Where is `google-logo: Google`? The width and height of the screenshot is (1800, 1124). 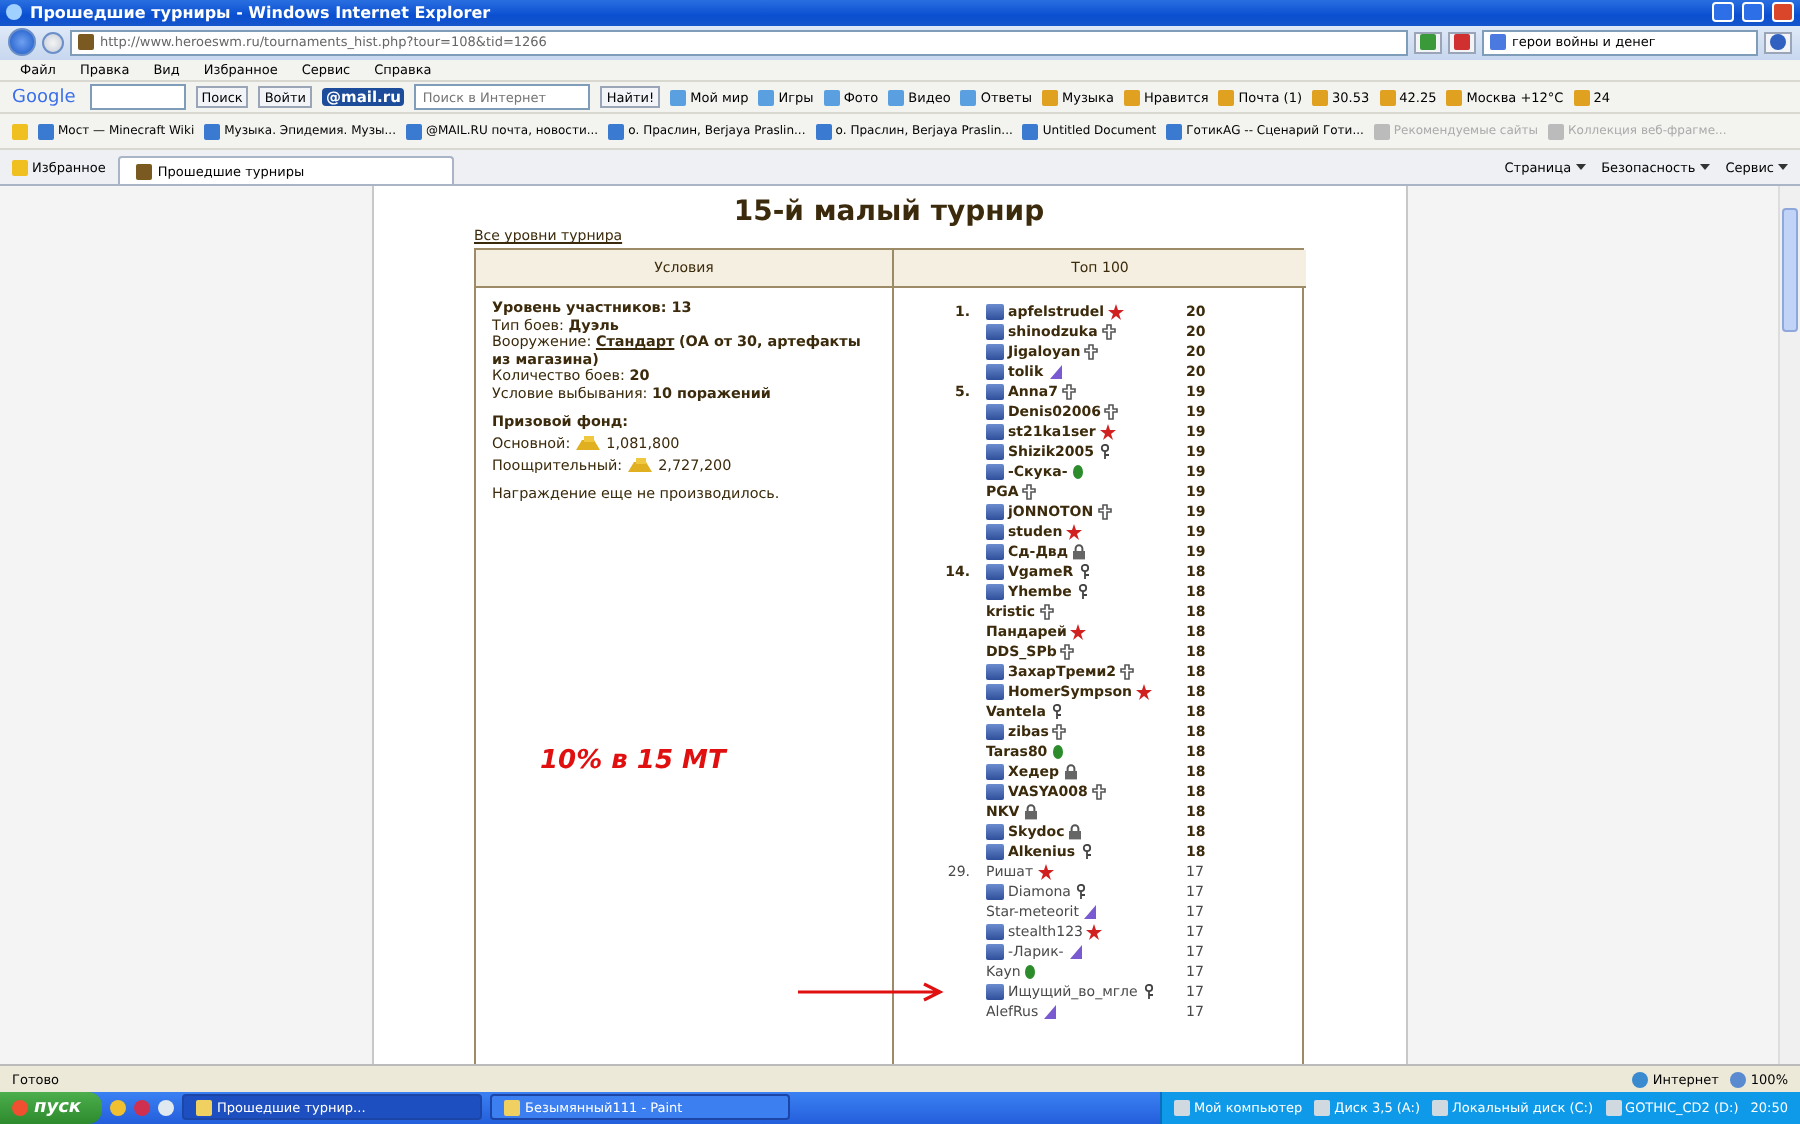
google-logo: Google is located at coordinates (44, 97).